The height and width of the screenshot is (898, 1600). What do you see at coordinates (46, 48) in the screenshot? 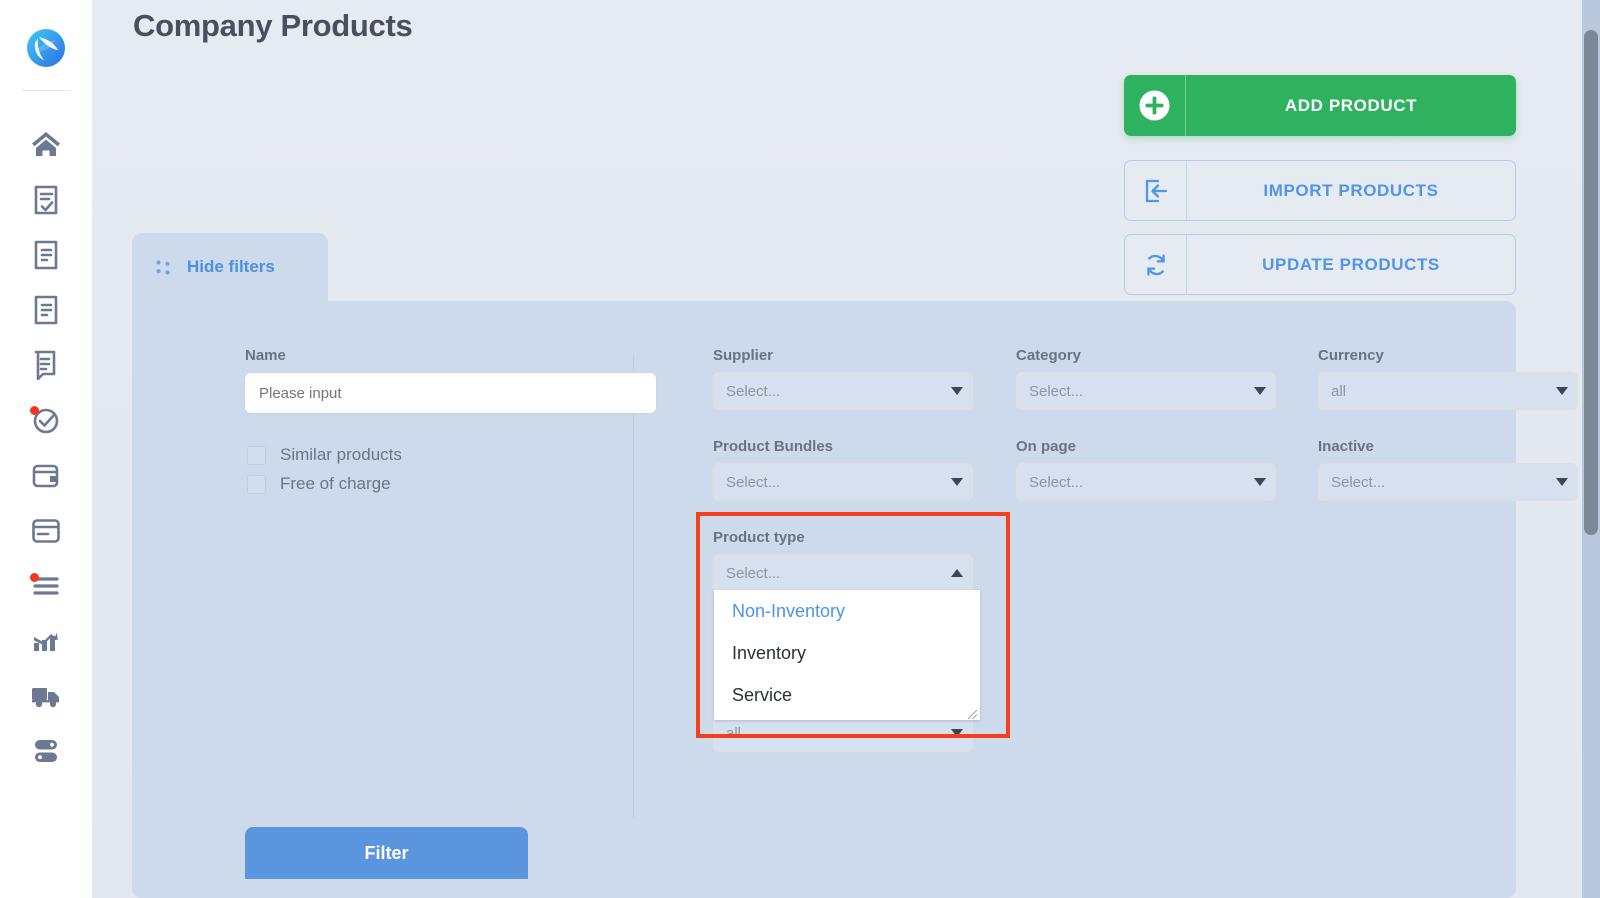
I see `app-logo` at bounding box center [46, 48].